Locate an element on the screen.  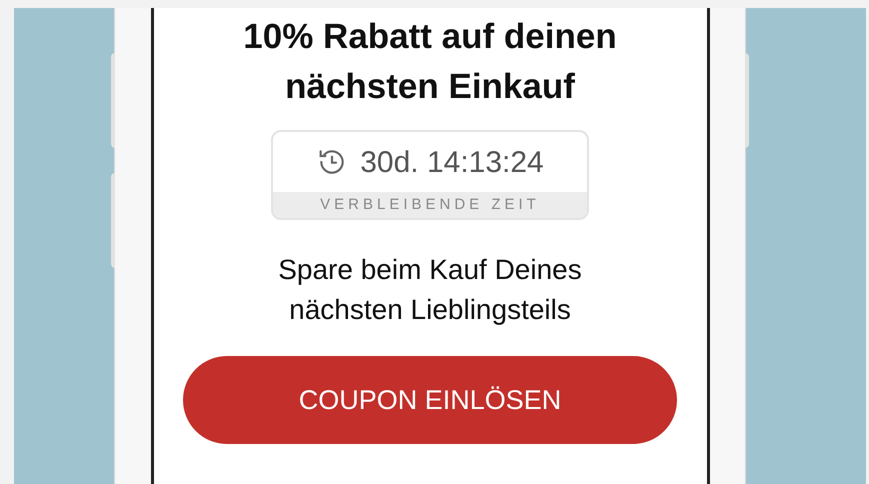
countdown-label: VERBLEIBENDE ZEIT is located at coordinates (430, 205).